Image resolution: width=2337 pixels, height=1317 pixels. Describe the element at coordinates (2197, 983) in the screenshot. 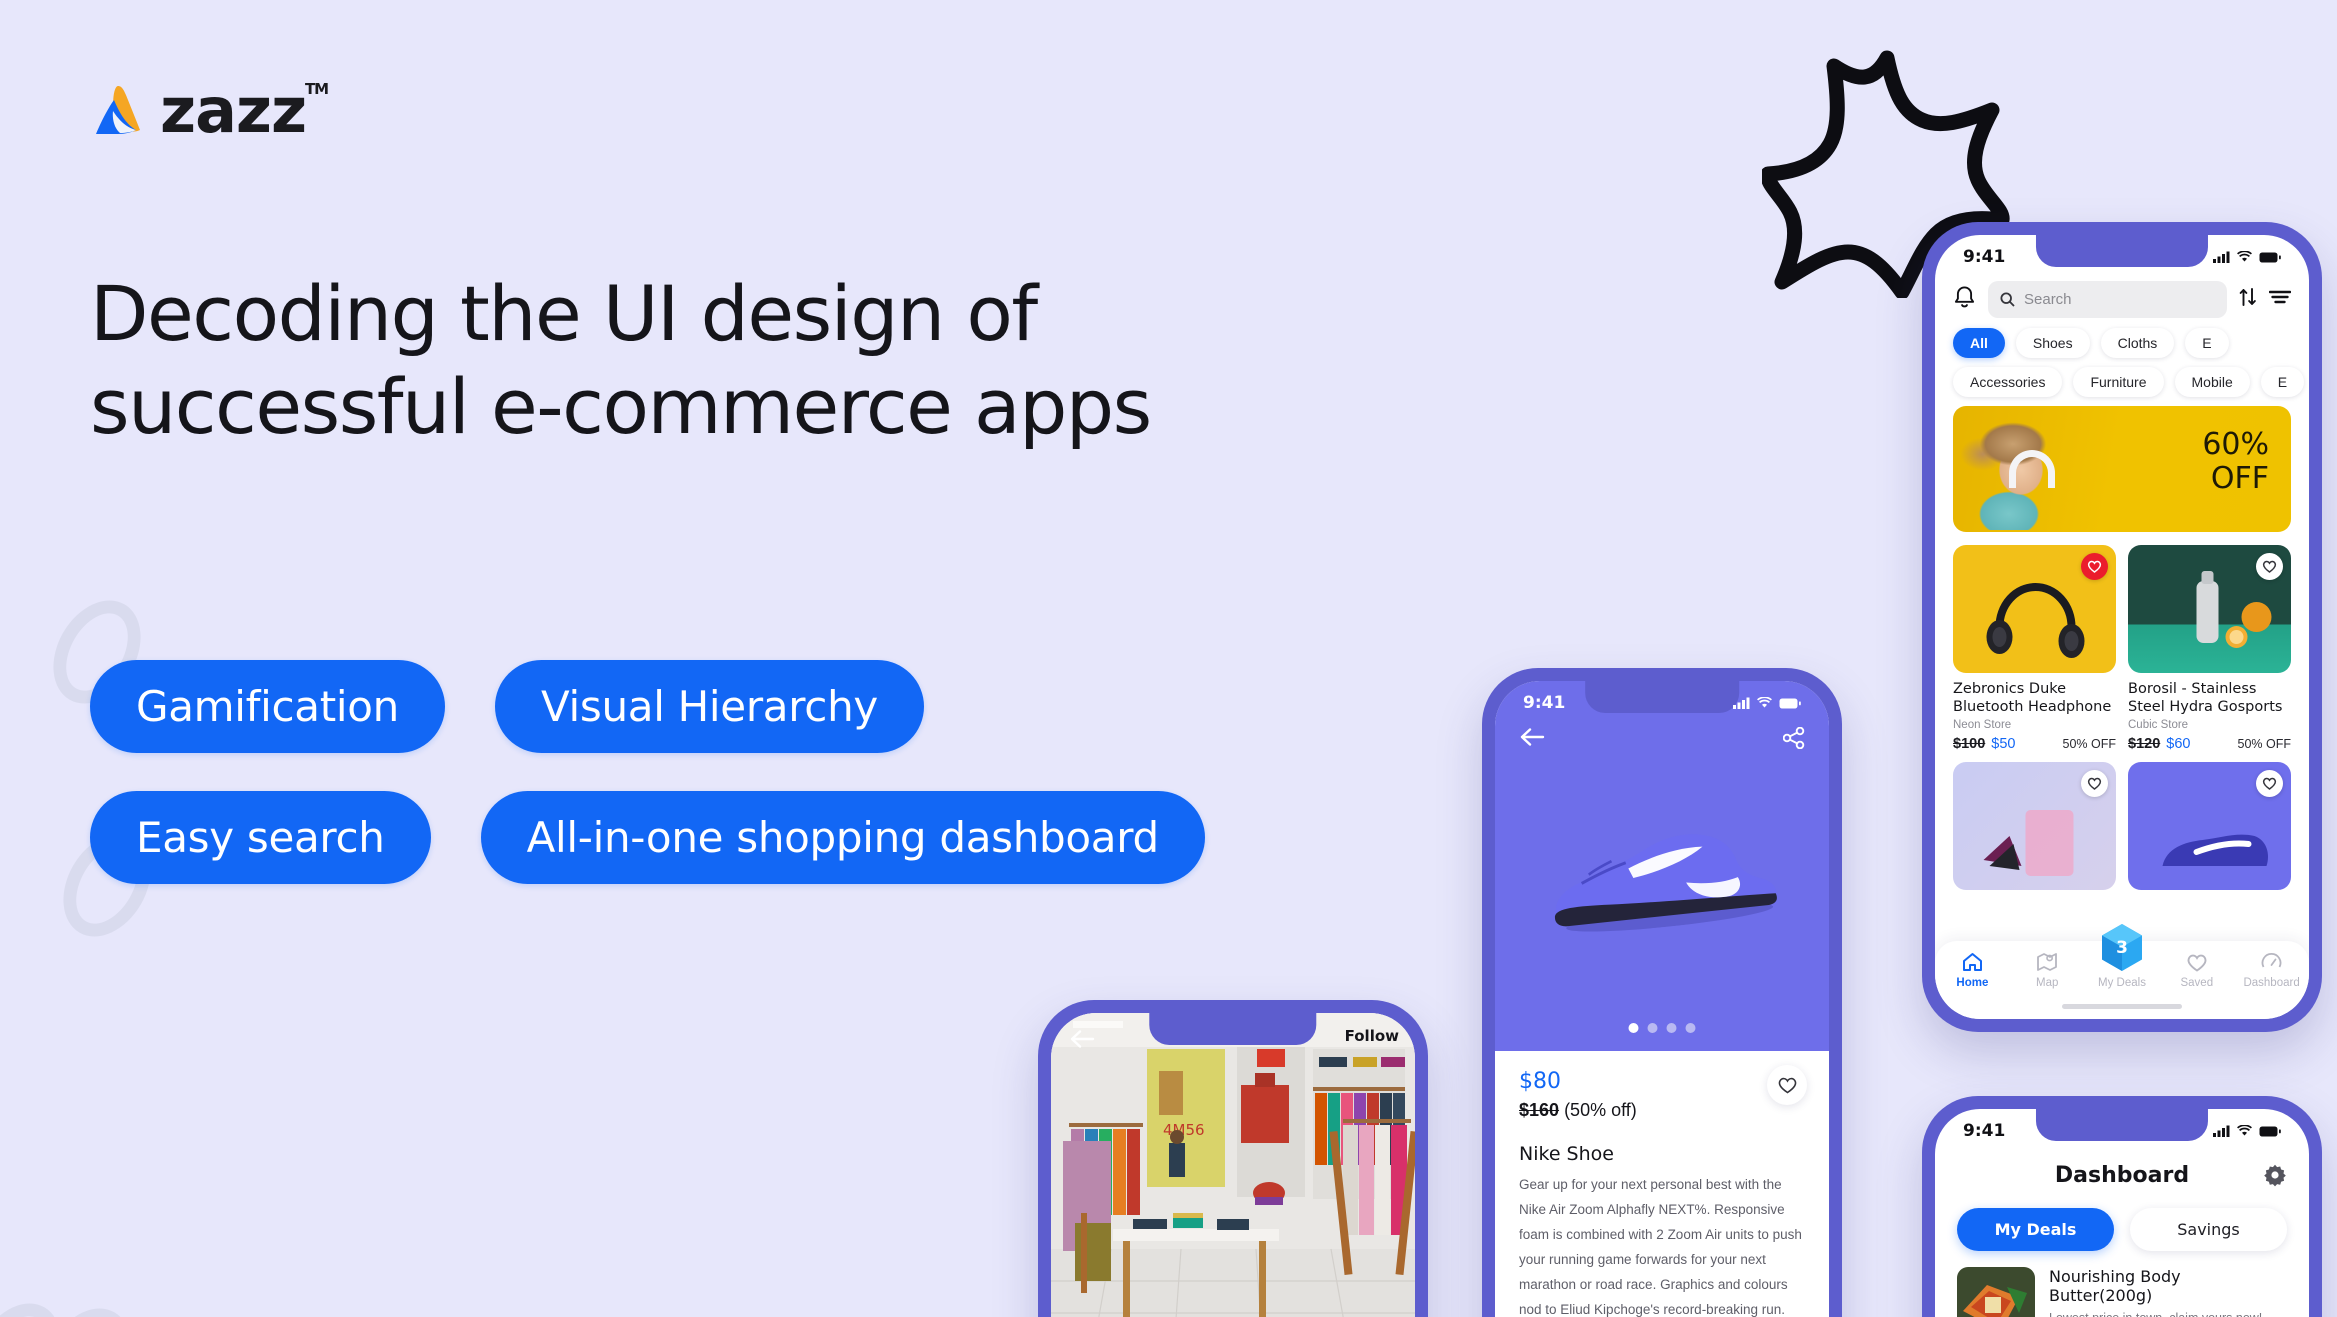

I see `nav-label: Saved` at that location.